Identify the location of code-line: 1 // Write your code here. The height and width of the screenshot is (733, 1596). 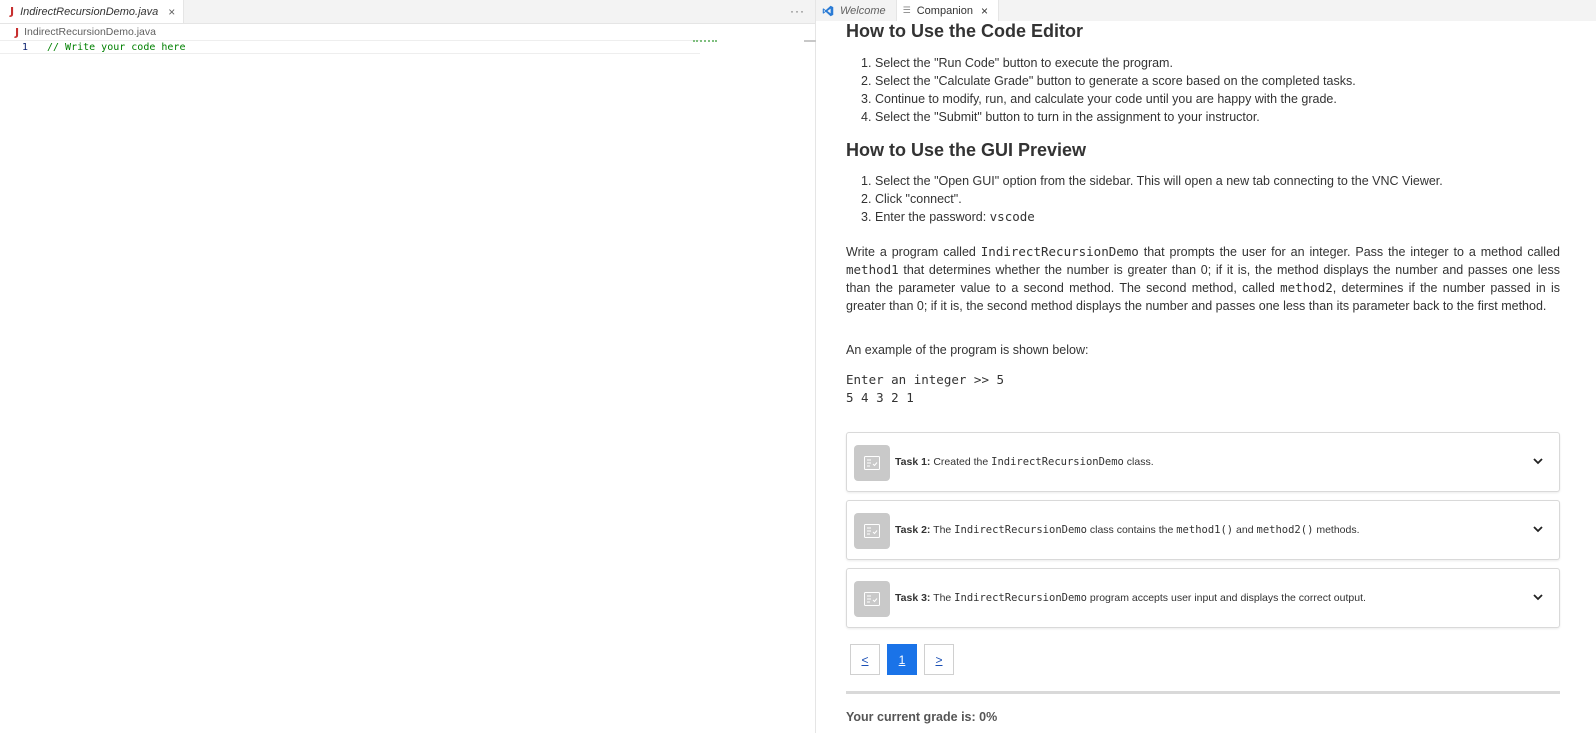
(350, 47).